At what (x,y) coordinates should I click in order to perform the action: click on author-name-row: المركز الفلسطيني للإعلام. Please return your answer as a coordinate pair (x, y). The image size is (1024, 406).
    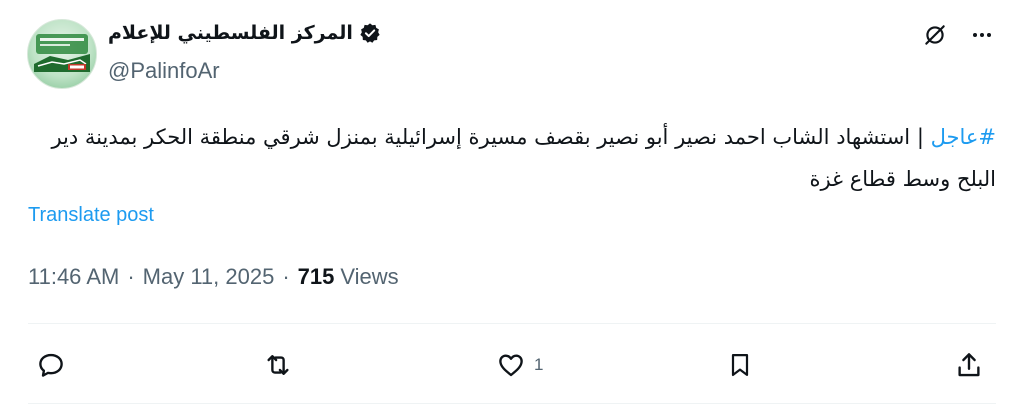
    Looking at the image, I should click on (244, 33).